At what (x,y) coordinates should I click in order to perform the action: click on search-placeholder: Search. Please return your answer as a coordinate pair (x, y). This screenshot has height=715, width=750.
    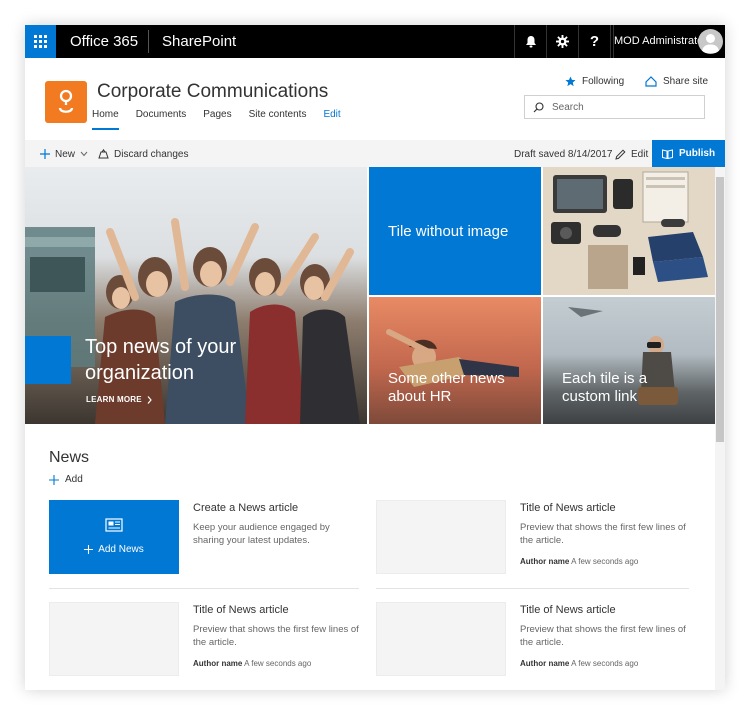
    Looking at the image, I should click on (568, 107).